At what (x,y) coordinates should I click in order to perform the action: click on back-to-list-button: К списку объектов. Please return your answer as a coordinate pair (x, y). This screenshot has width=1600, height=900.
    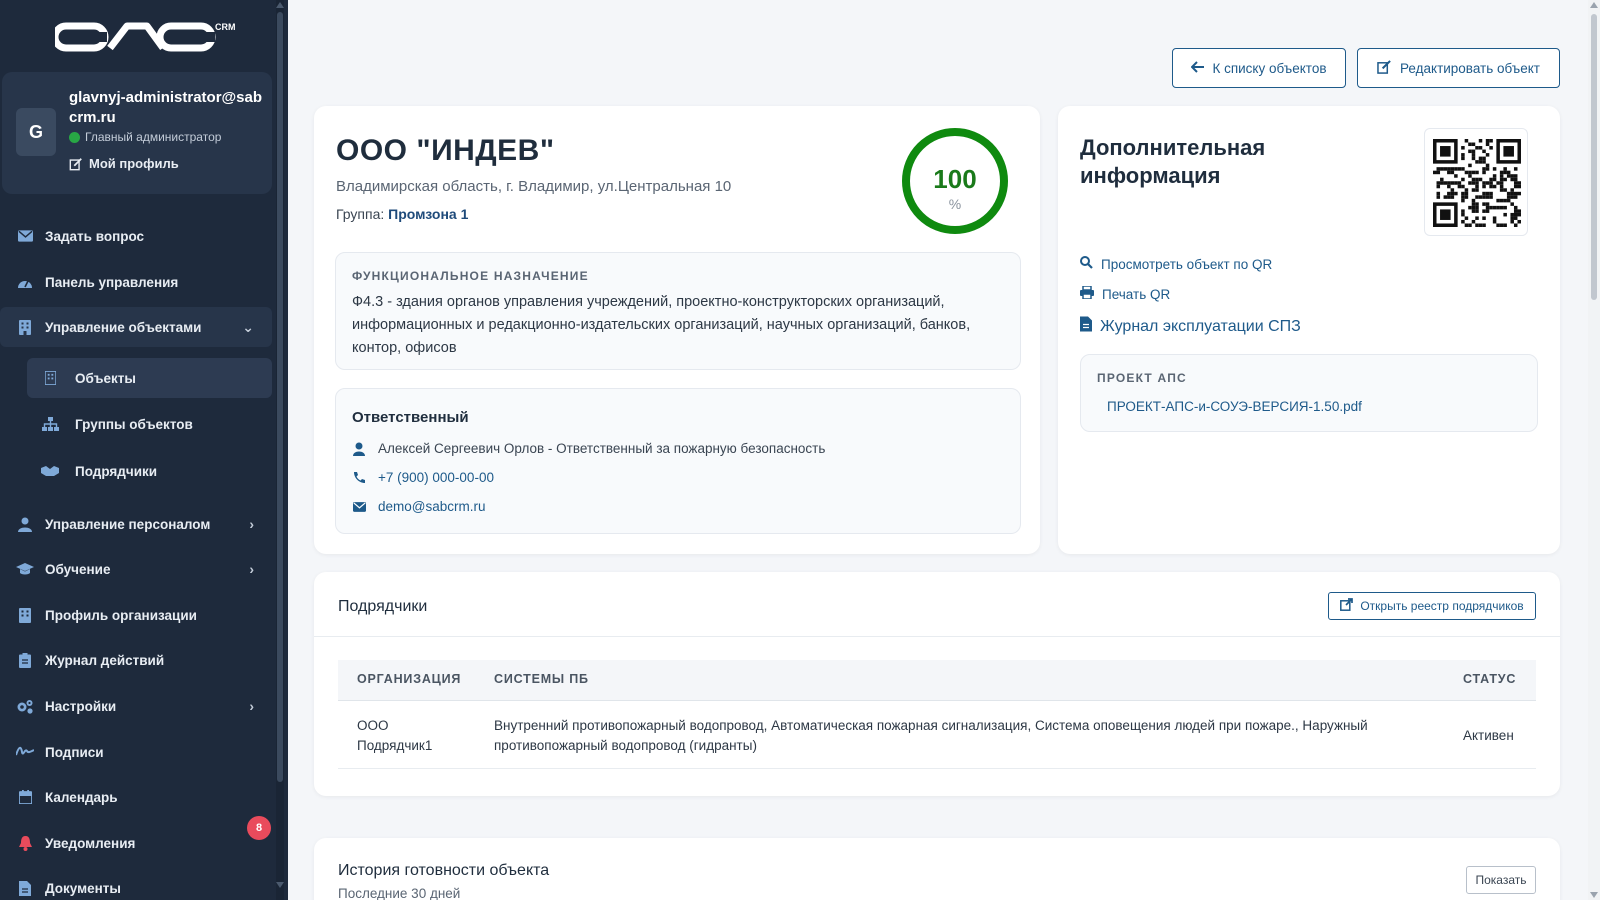
    Looking at the image, I should click on (1259, 68).